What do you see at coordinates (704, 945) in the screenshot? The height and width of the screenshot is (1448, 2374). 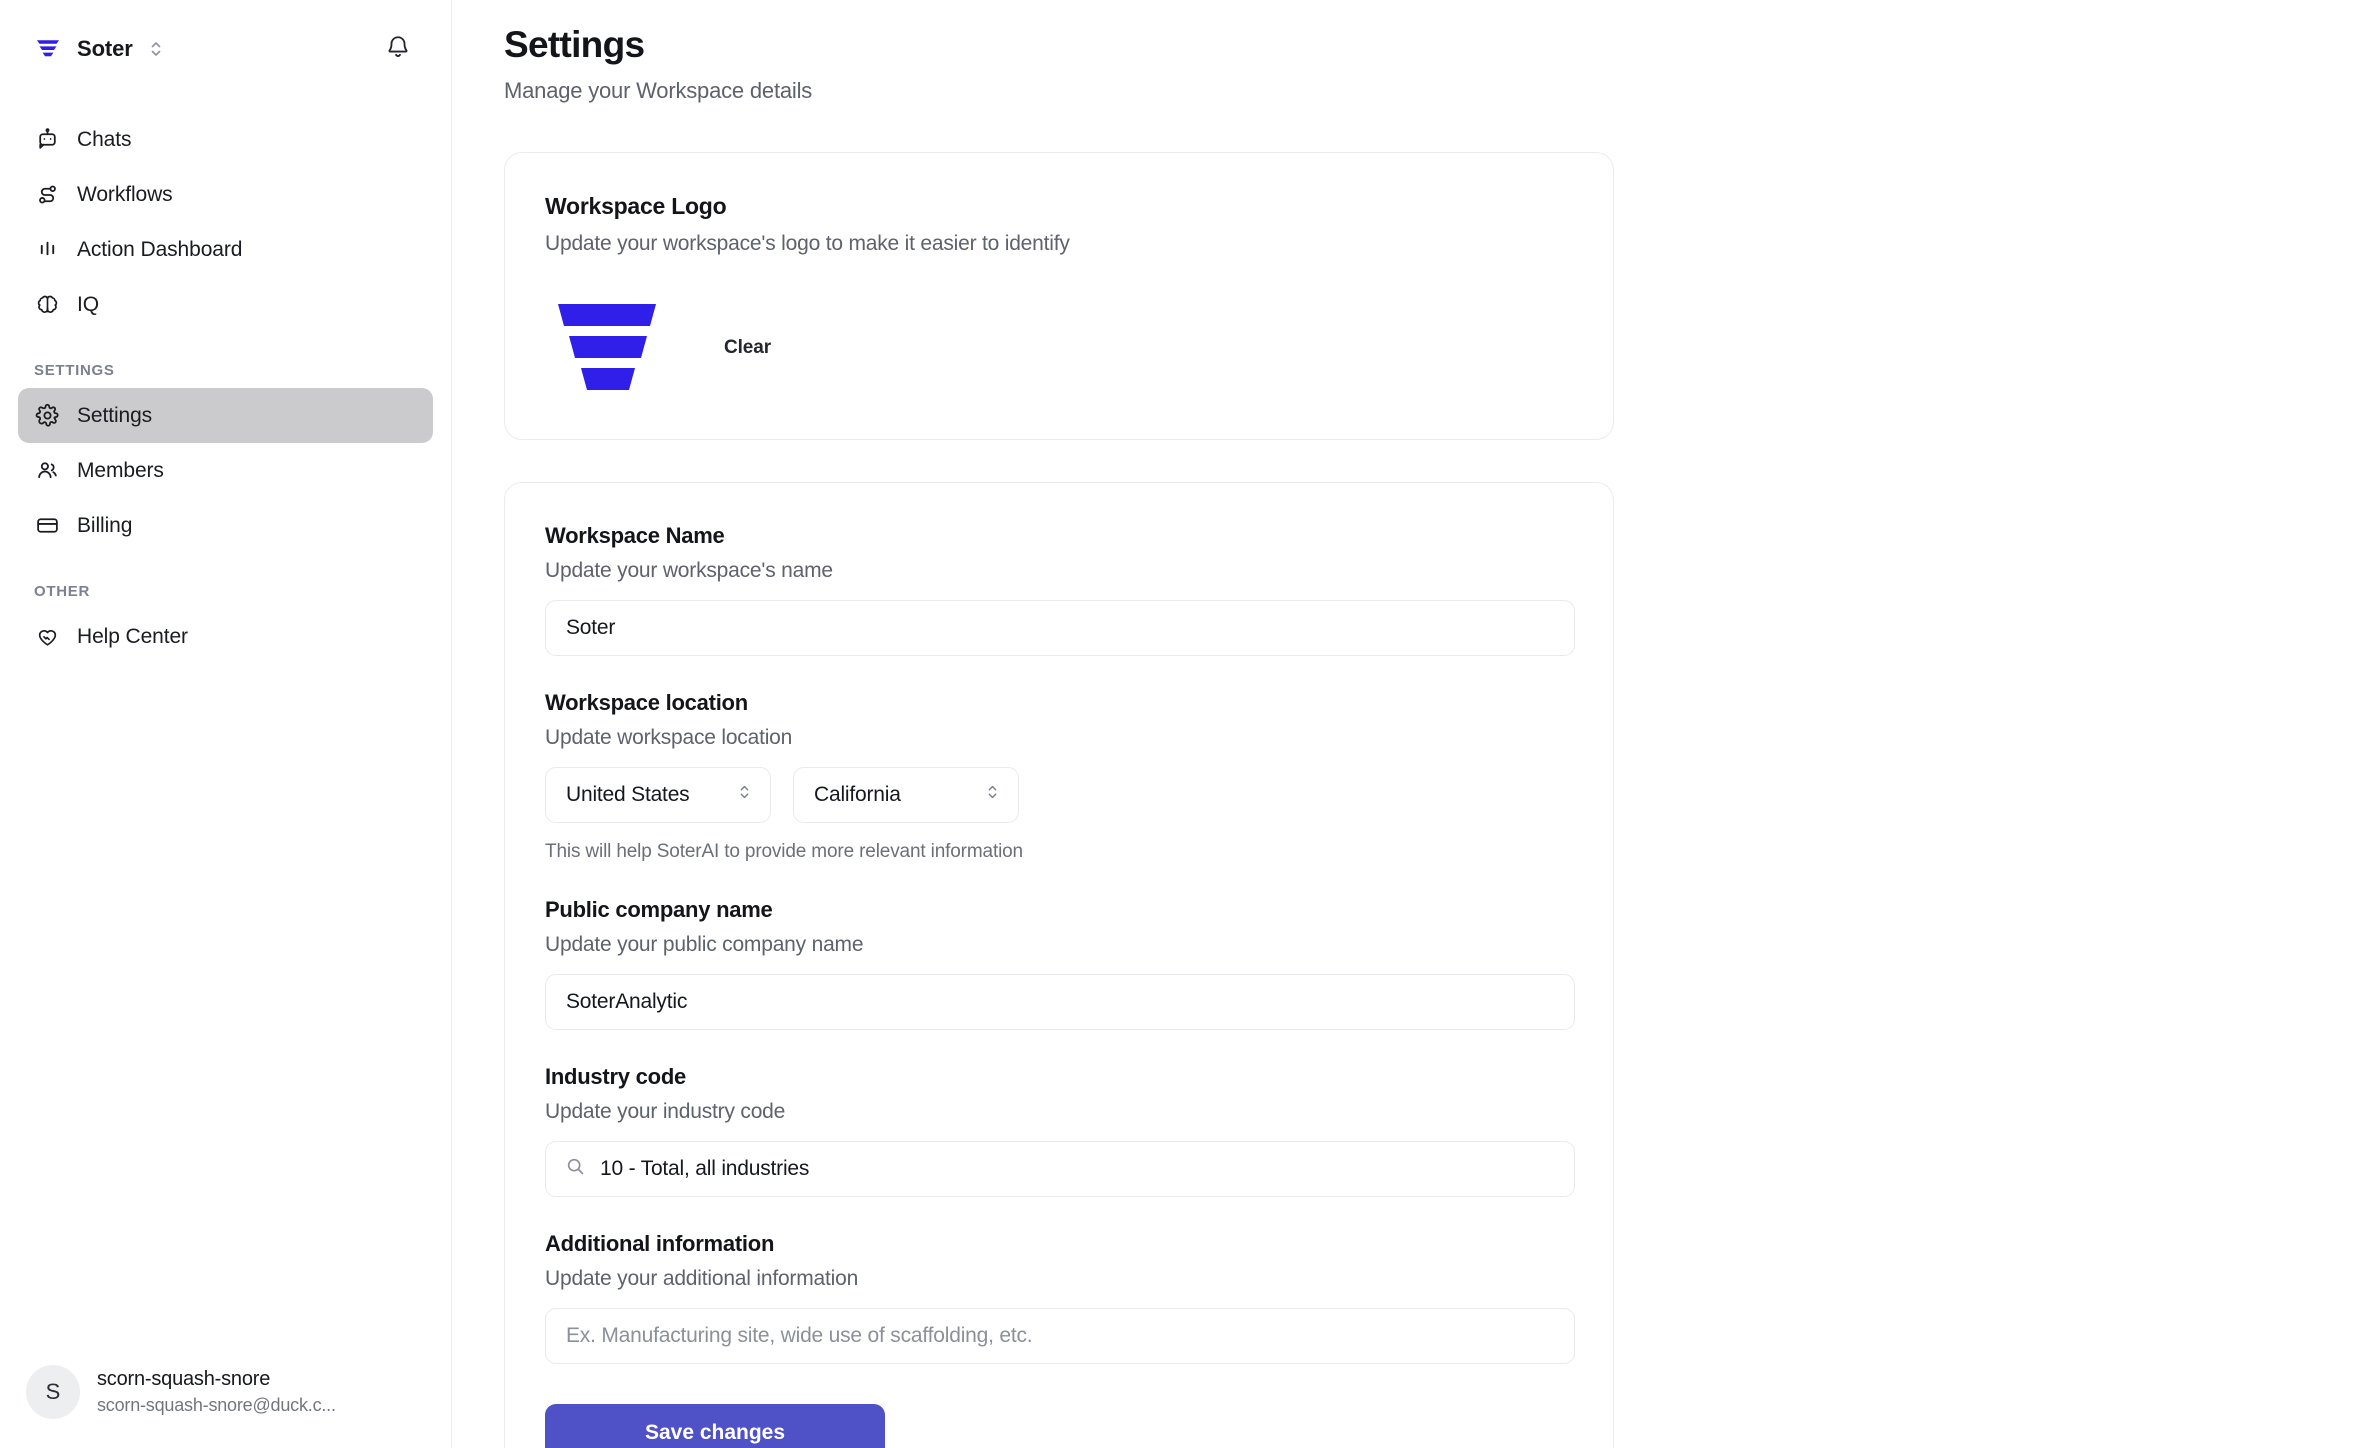 I see `field-description: Update your public company name` at bounding box center [704, 945].